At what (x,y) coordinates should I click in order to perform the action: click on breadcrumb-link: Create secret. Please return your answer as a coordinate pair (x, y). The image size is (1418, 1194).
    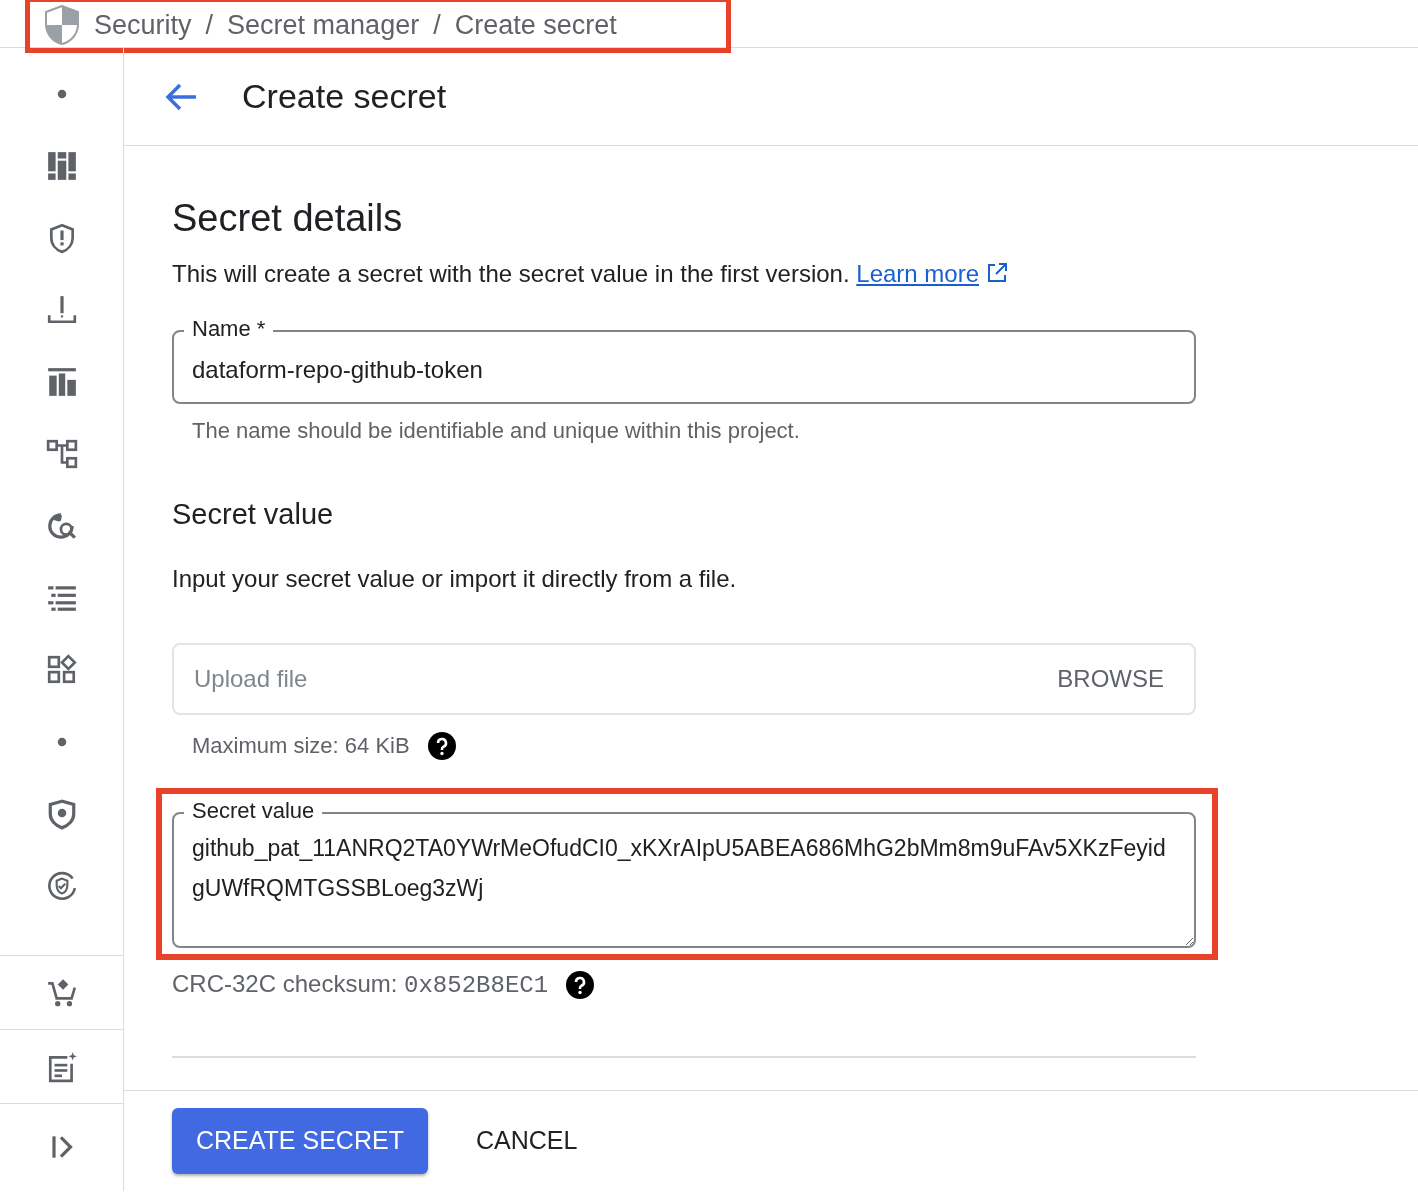
    Looking at the image, I should click on (535, 25).